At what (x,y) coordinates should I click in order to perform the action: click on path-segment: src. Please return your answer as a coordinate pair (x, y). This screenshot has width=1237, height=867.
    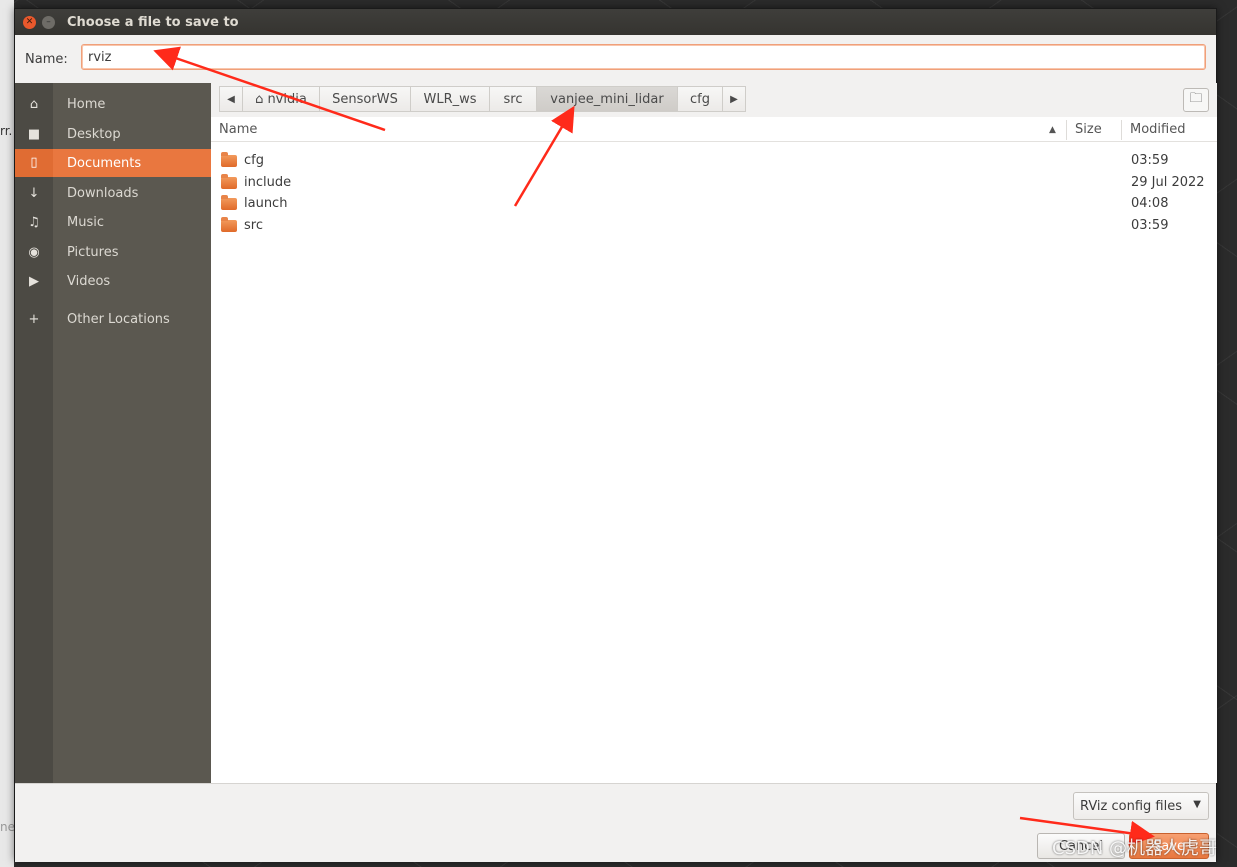
    Looking at the image, I should click on (513, 99).